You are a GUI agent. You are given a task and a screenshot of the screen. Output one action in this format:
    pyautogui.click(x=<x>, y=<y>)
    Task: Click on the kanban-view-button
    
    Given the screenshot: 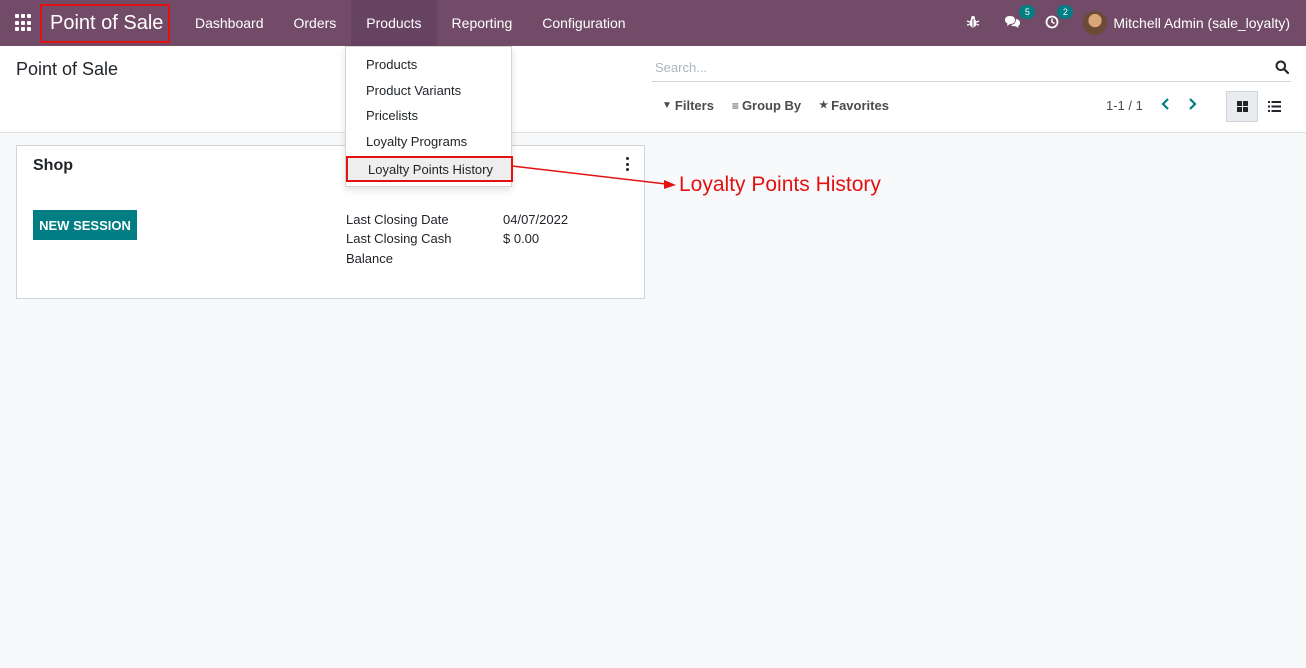 What is the action you would take?
    pyautogui.click(x=1242, y=106)
    